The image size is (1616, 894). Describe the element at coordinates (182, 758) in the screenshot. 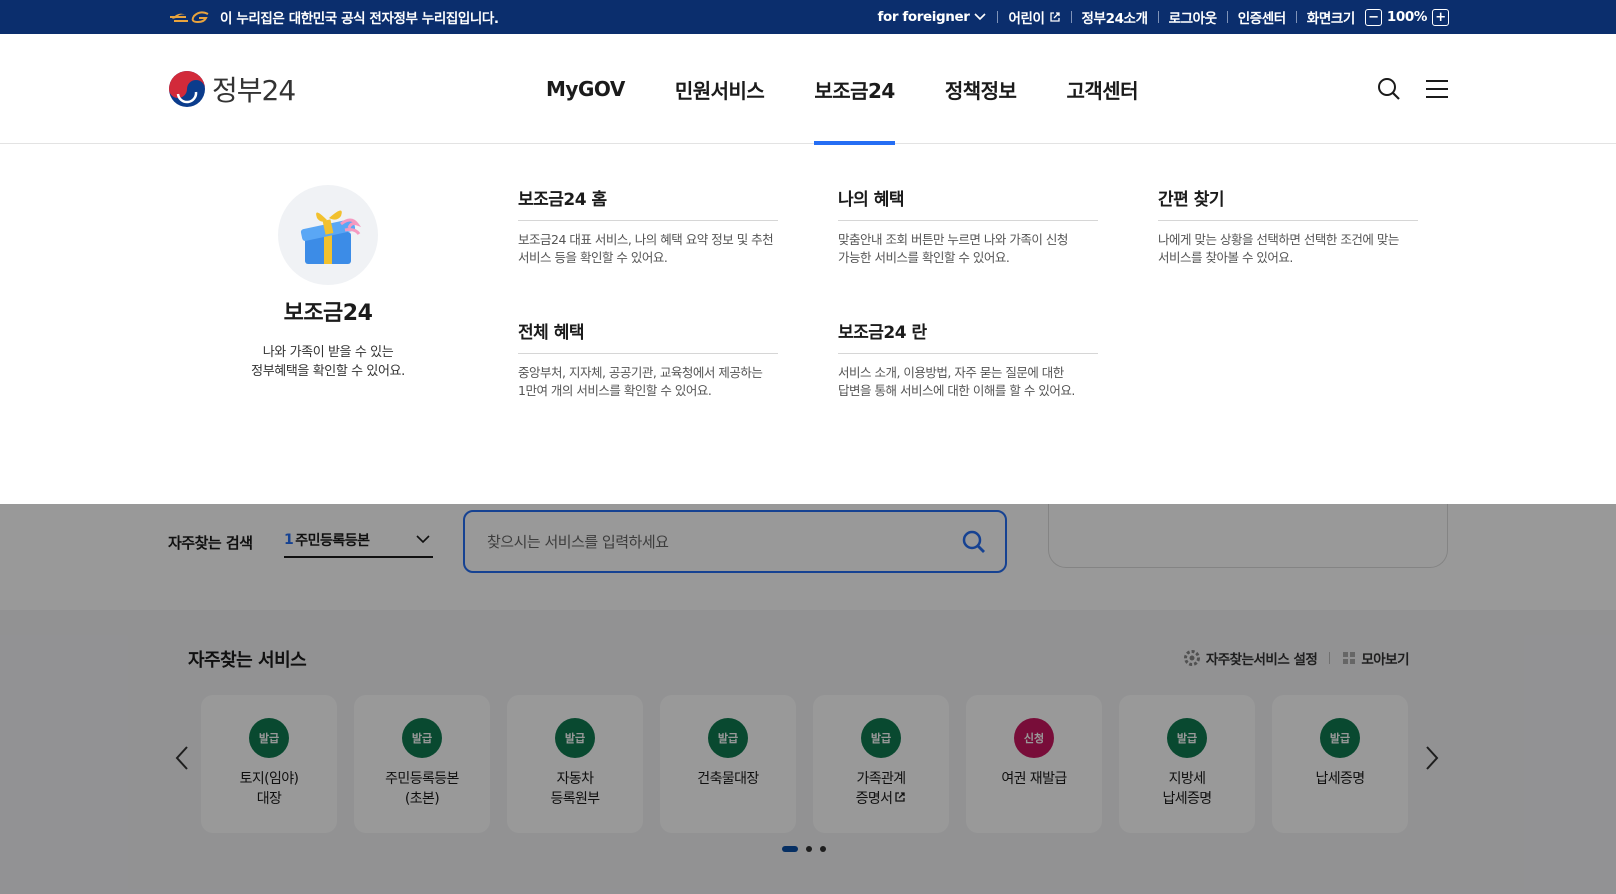

I see `arrow-left-icon` at that location.